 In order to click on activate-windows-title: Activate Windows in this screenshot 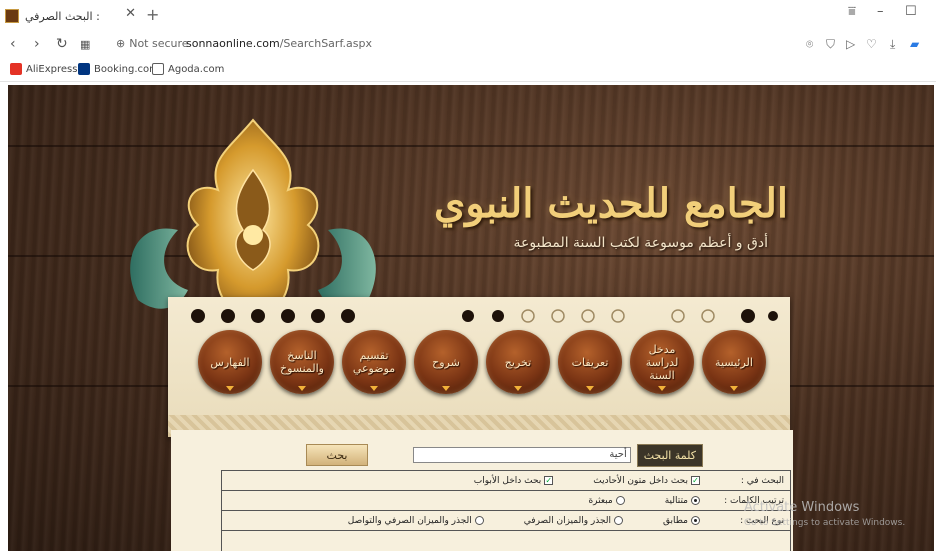, I will do `click(802, 507)`.